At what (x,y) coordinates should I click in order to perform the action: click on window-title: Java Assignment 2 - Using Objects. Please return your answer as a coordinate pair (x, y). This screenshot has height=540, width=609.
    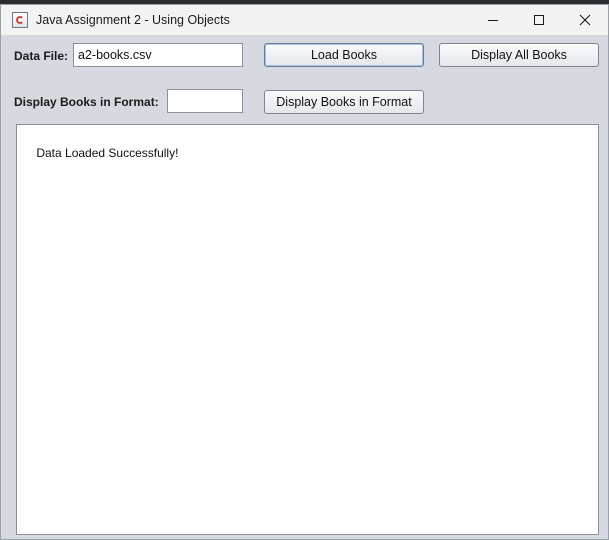
    Looking at the image, I should click on (133, 20).